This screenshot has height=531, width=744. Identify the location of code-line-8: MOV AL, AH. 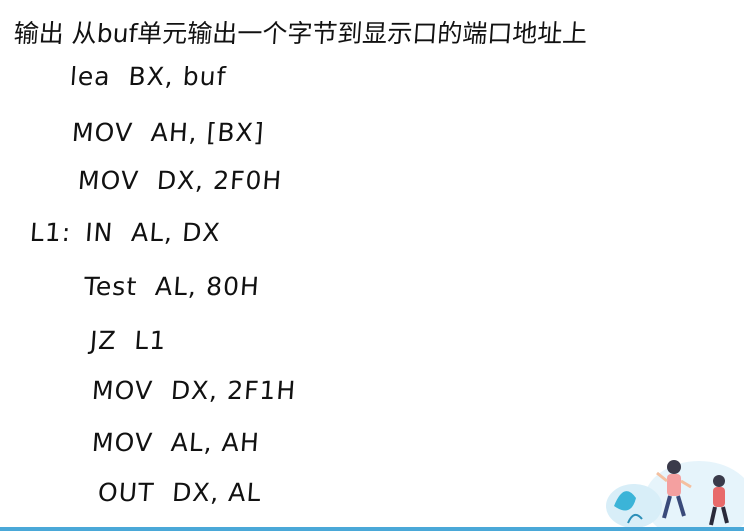
(176, 442).